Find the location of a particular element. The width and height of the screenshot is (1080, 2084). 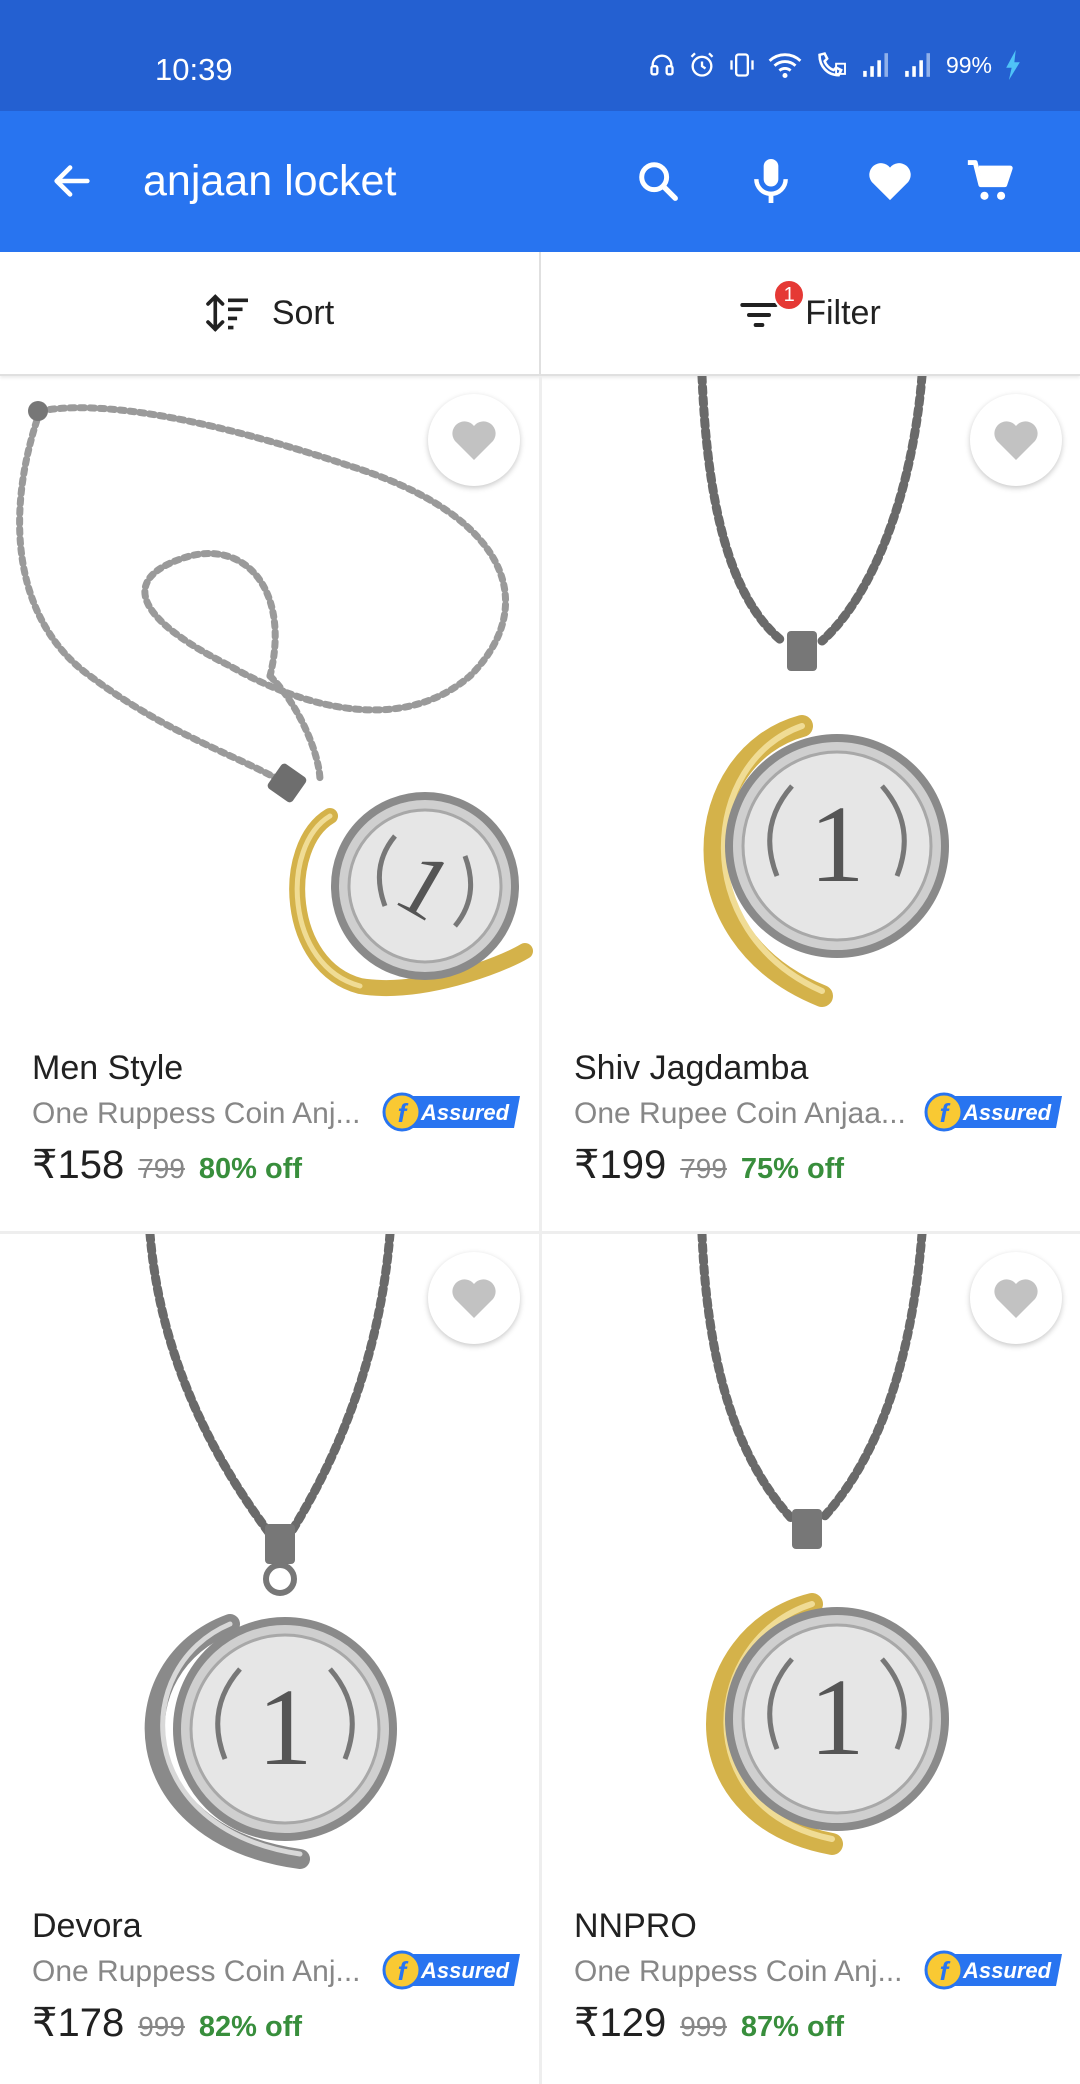

product-brand: NNPRO is located at coordinates (635, 1926).